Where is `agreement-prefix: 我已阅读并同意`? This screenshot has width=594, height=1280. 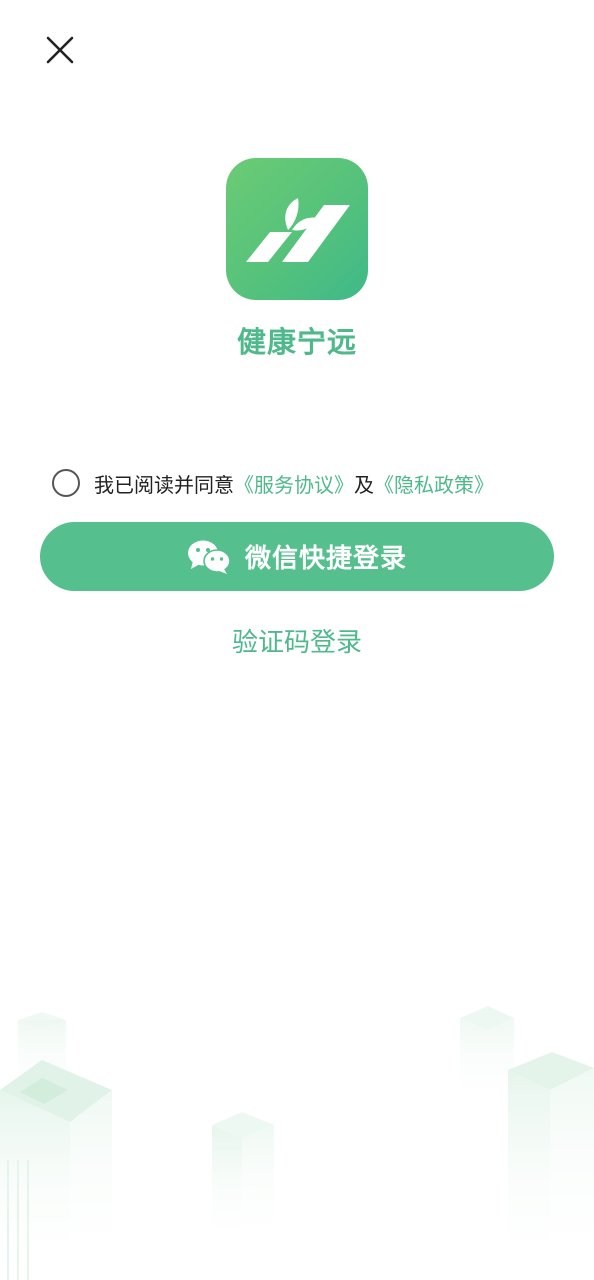 agreement-prefix: 我已阅读并同意 is located at coordinates (164, 484).